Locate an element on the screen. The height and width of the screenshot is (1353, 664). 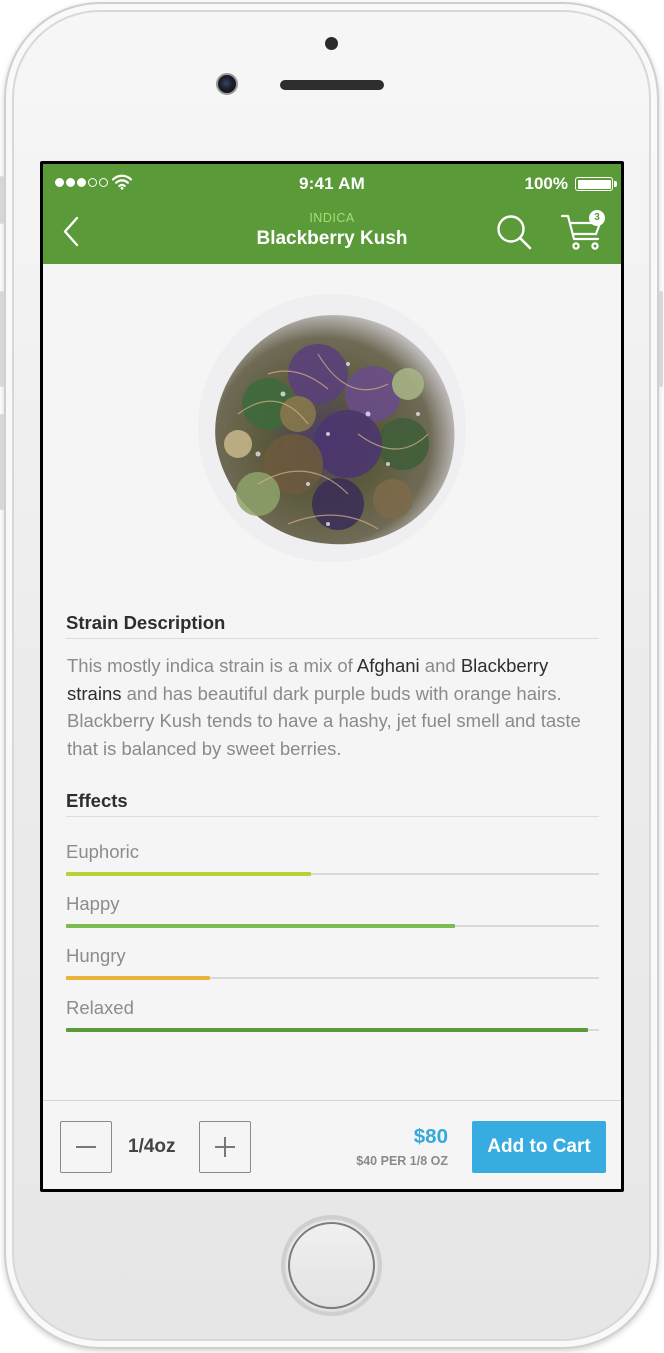
effect-row: Hungry is located at coordinates (332, 962).